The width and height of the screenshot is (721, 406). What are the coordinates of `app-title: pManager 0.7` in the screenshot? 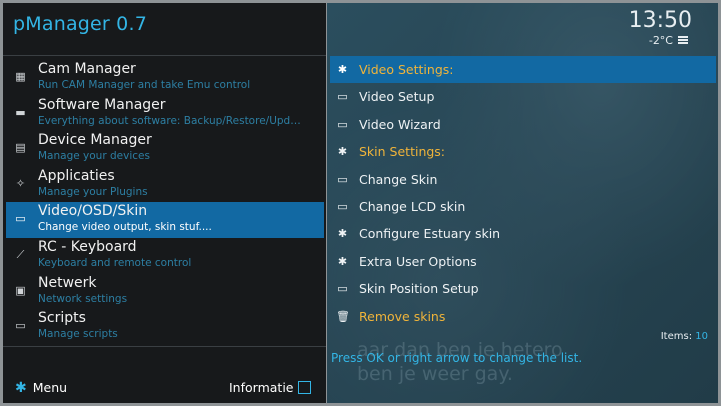 It's located at (80, 24).